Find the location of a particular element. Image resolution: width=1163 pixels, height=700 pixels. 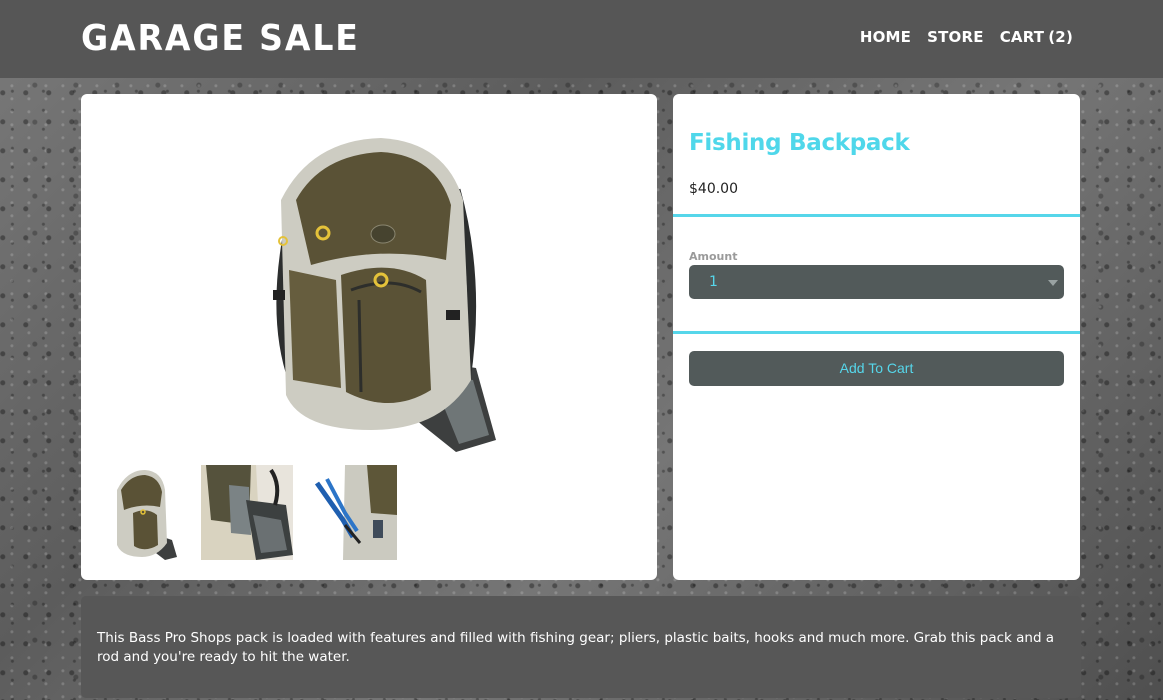

nav-cart-label: CART is located at coordinates (1022, 37).